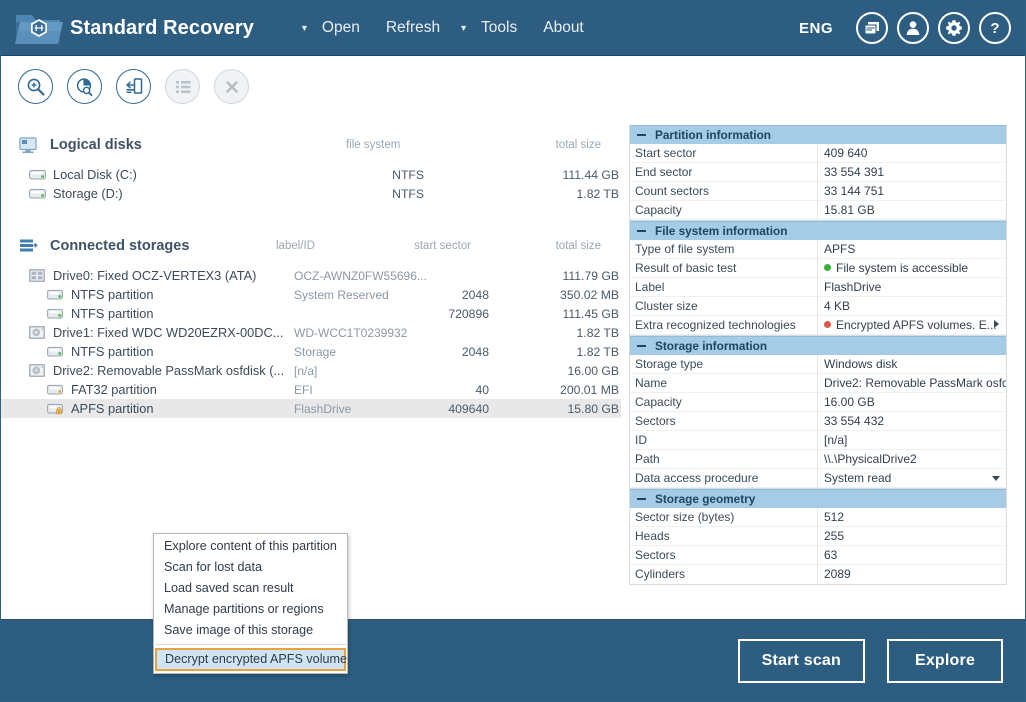 This screenshot has width=1026, height=702. What do you see at coordinates (460, 28) in the screenshot?
I see `tools-caret-icon: ▼` at bounding box center [460, 28].